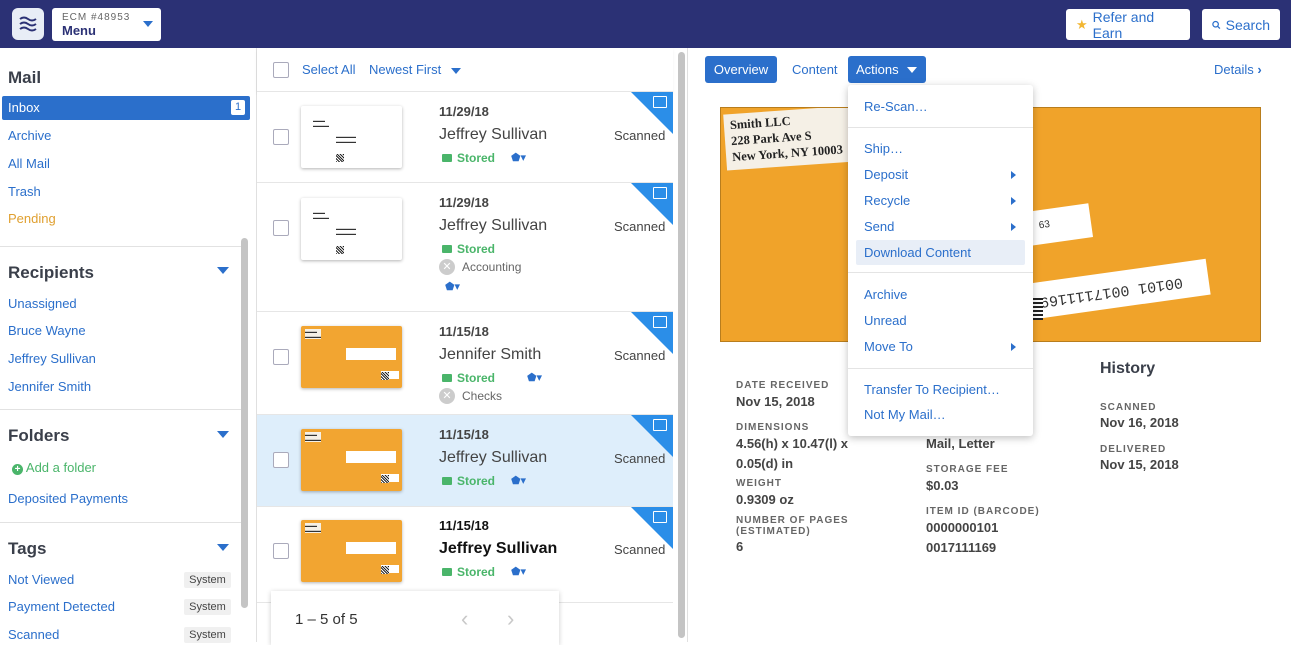 The height and width of the screenshot is (645, 1291). I want to click on menu-item-send: Send, so click(879, 226).